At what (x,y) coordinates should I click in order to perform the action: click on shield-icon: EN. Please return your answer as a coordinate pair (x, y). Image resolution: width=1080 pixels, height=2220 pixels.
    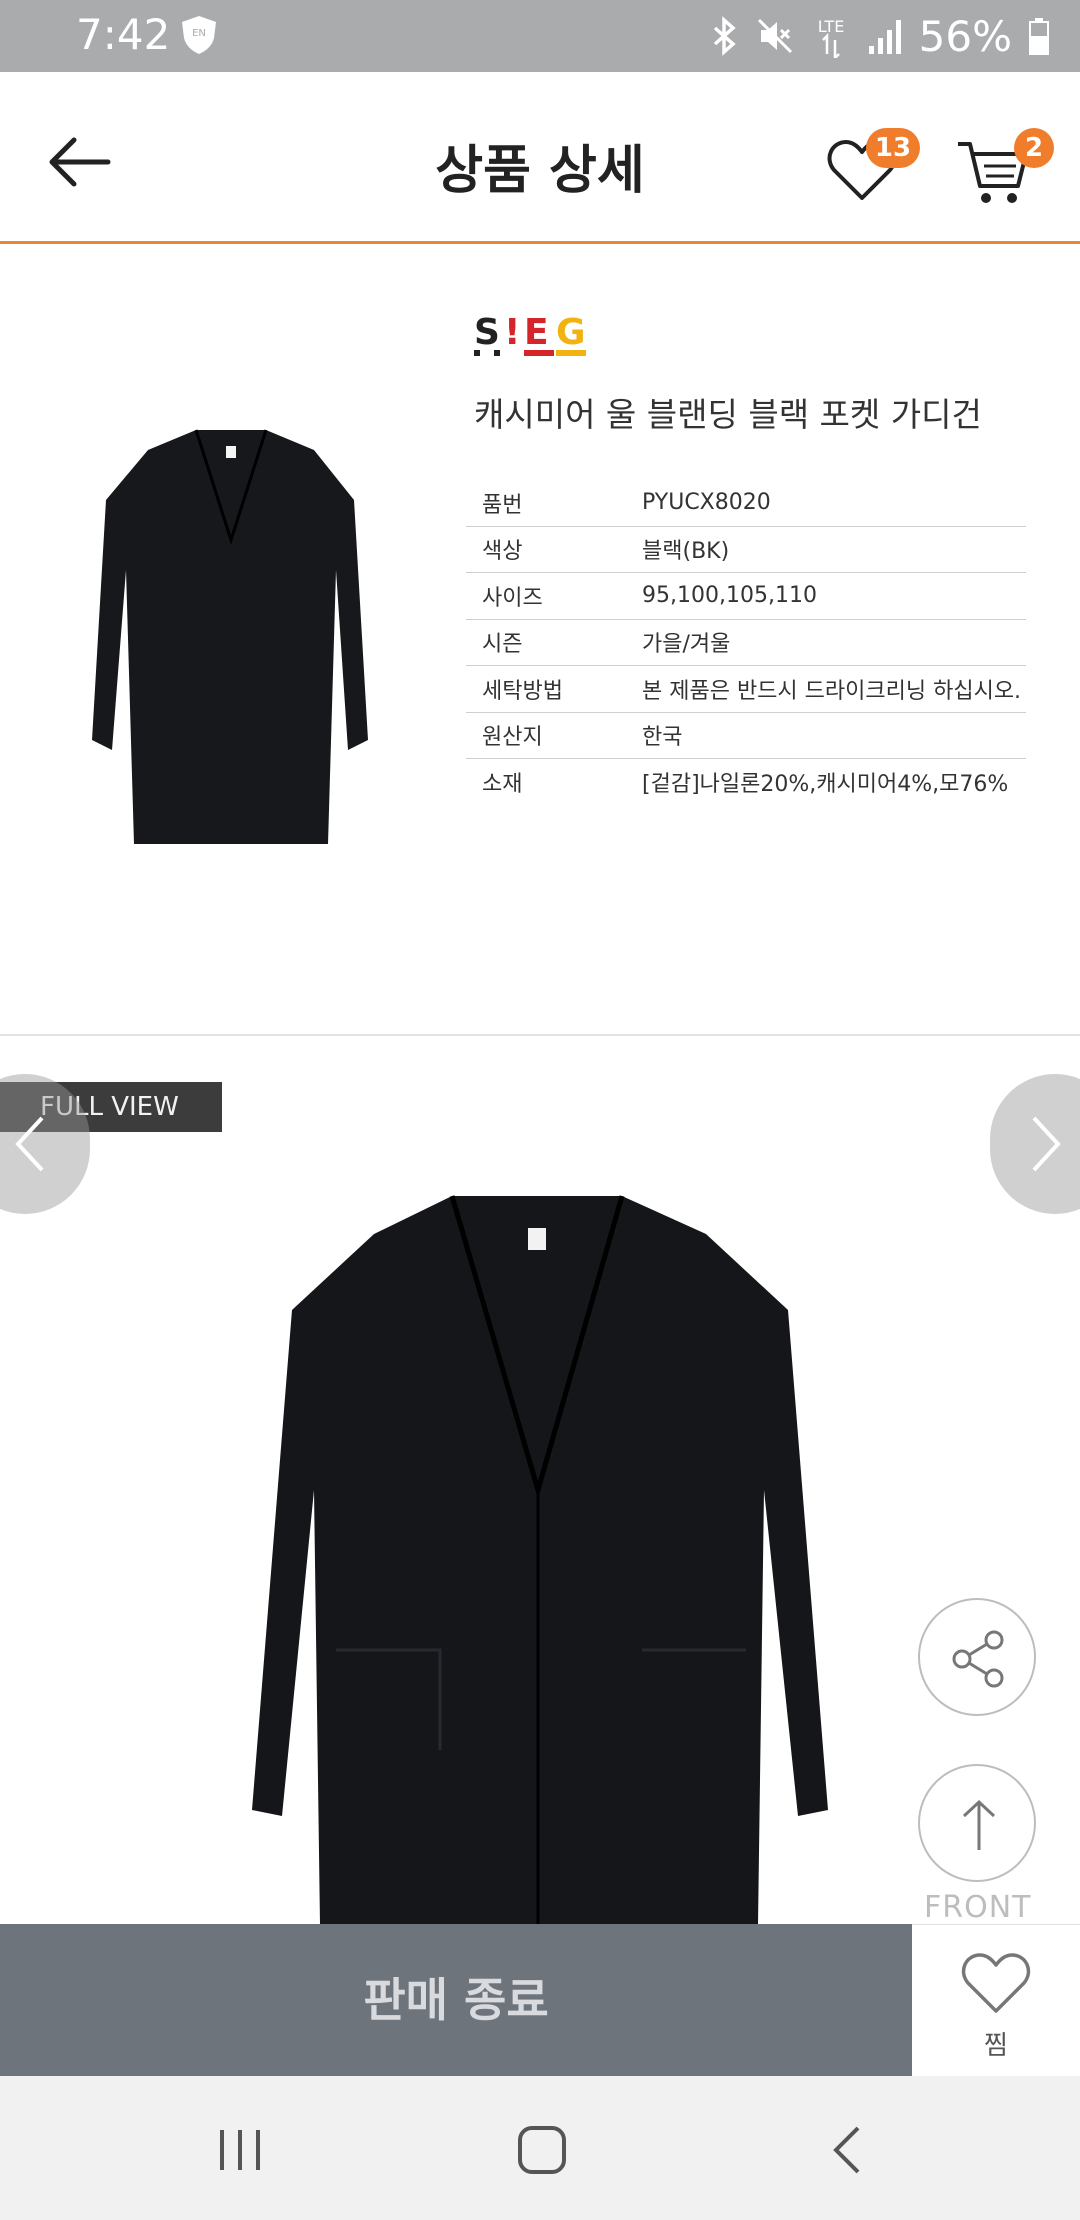
    Looking at the image, I should click on (199, 35).